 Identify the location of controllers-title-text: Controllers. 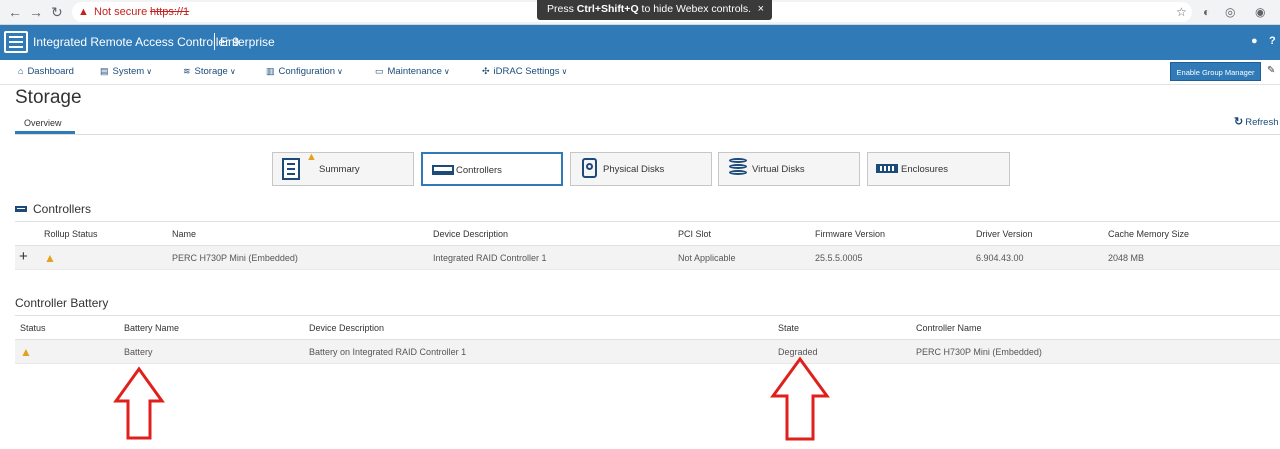
(62, 209).